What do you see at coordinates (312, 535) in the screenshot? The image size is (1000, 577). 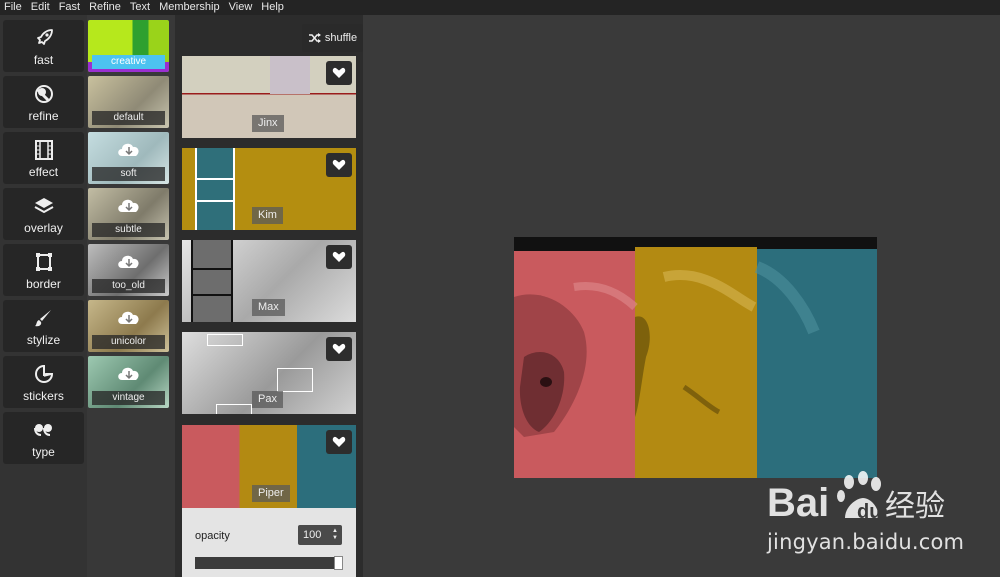 I see `opacity-value: 100` at bounding box center [312, 535].